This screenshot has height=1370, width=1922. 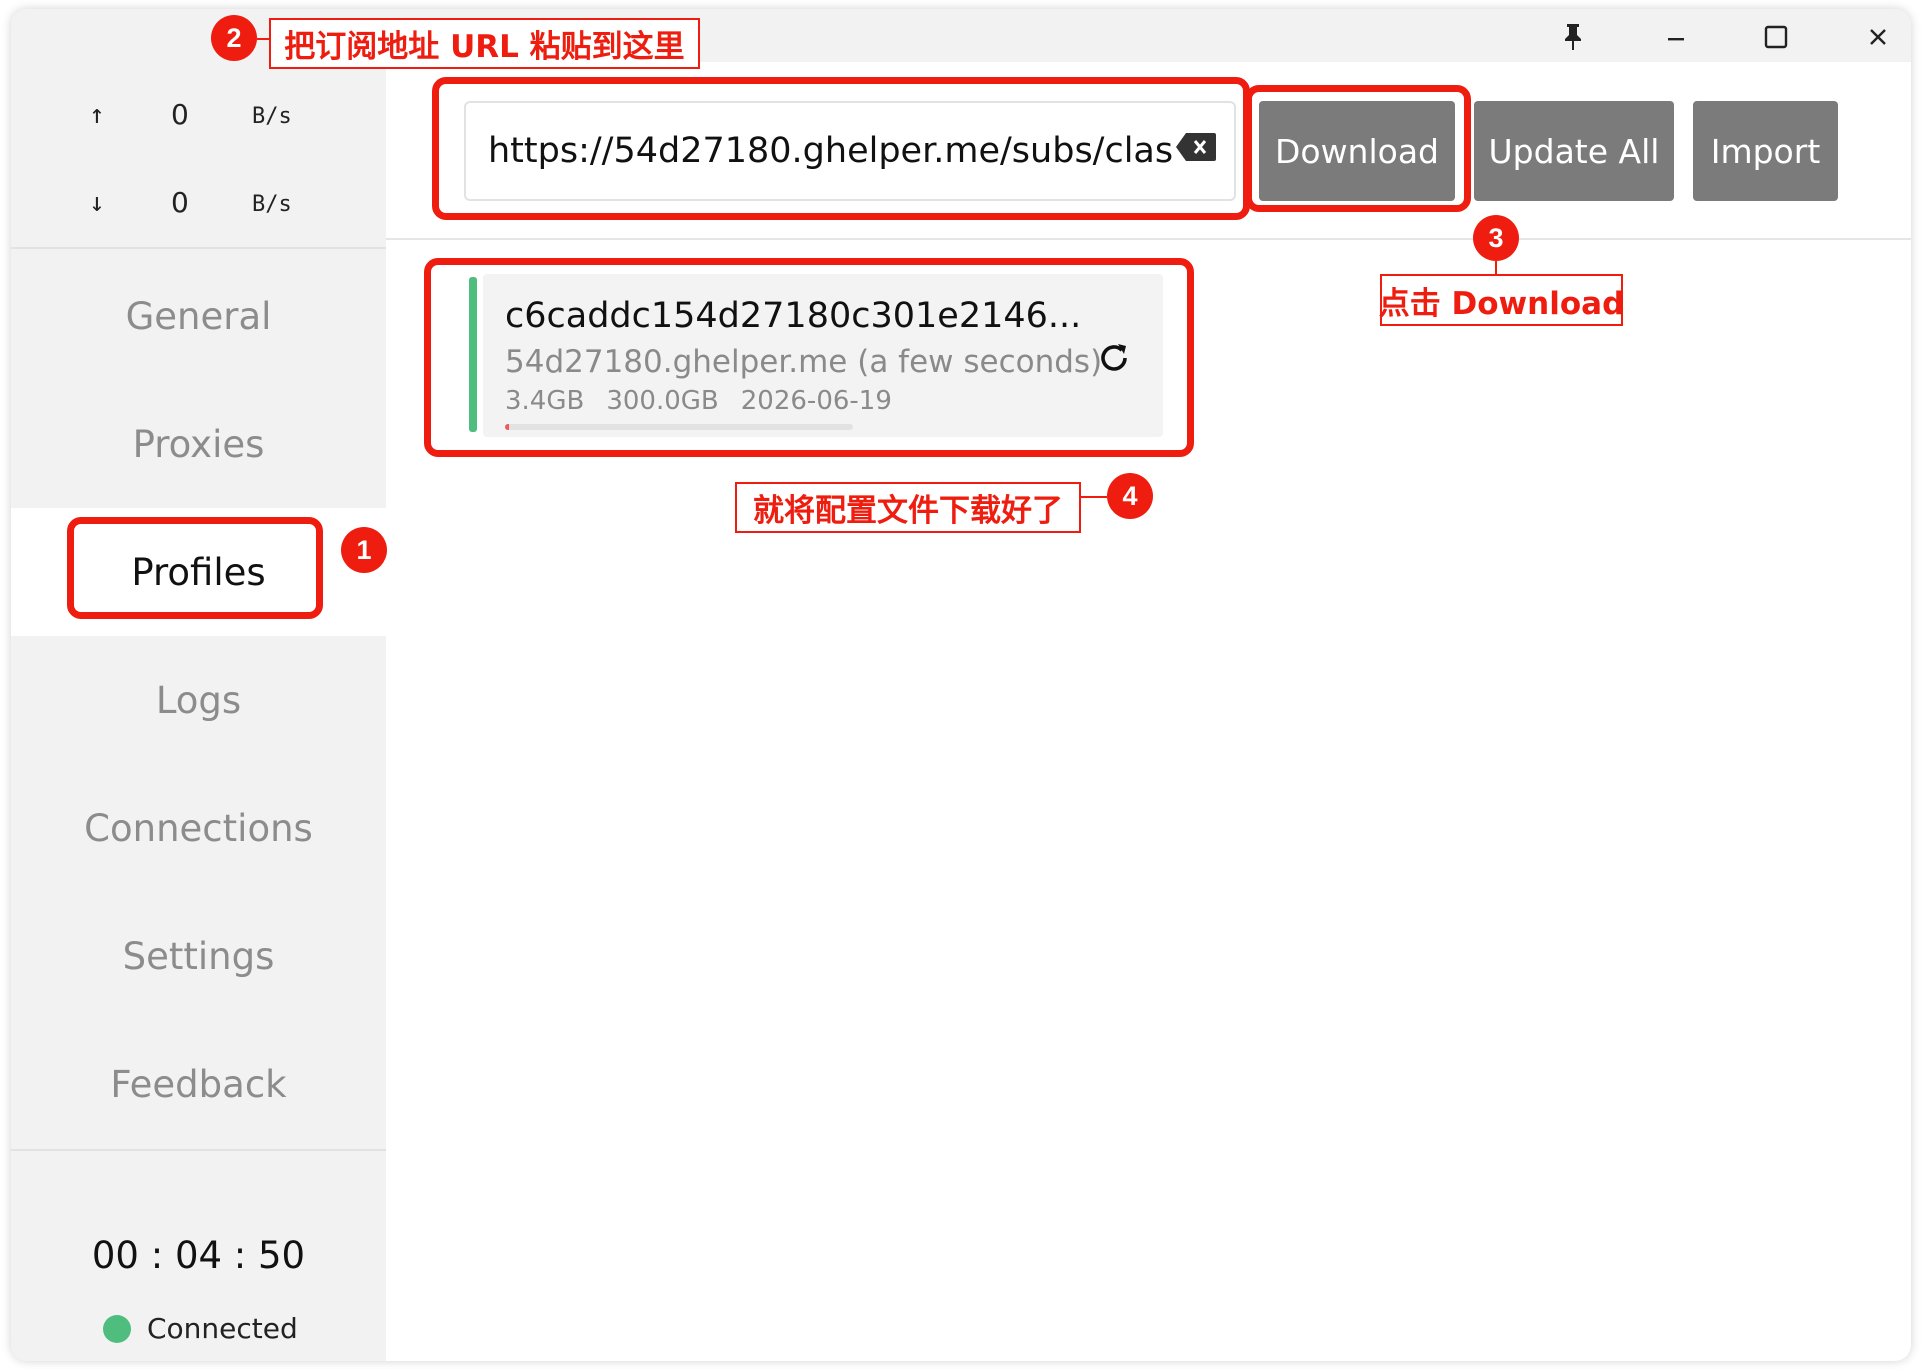 What do you see at coordinates (117, 1328) in the screenshot?
I see `status-dot-icon` at bounding box center [117, 1328].